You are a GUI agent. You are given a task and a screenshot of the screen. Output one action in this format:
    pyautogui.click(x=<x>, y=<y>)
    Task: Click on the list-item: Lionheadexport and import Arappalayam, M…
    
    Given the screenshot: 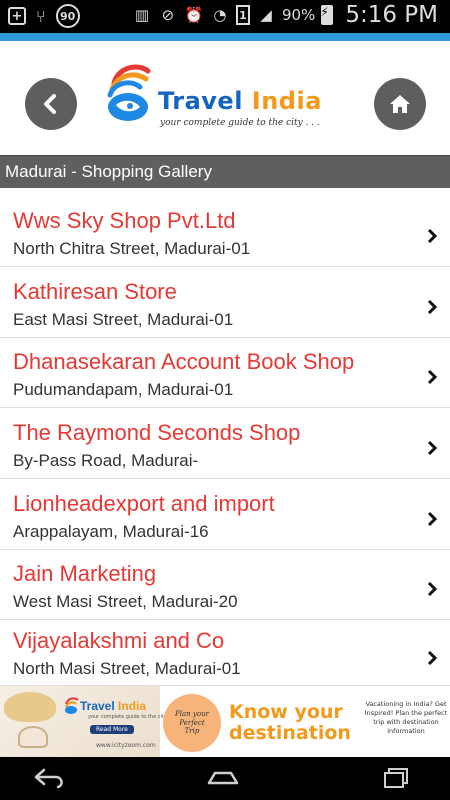 What is the action you would take?
    pyautogui.click(x=225, y=514)
    